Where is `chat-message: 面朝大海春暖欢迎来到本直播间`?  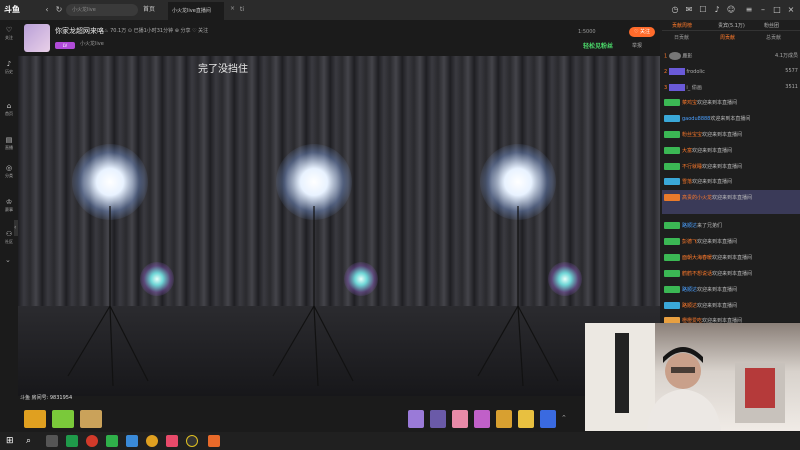 chat-message: 面朝大海春暖欢迎来到本直播间 is located at coordinates (731, 259).